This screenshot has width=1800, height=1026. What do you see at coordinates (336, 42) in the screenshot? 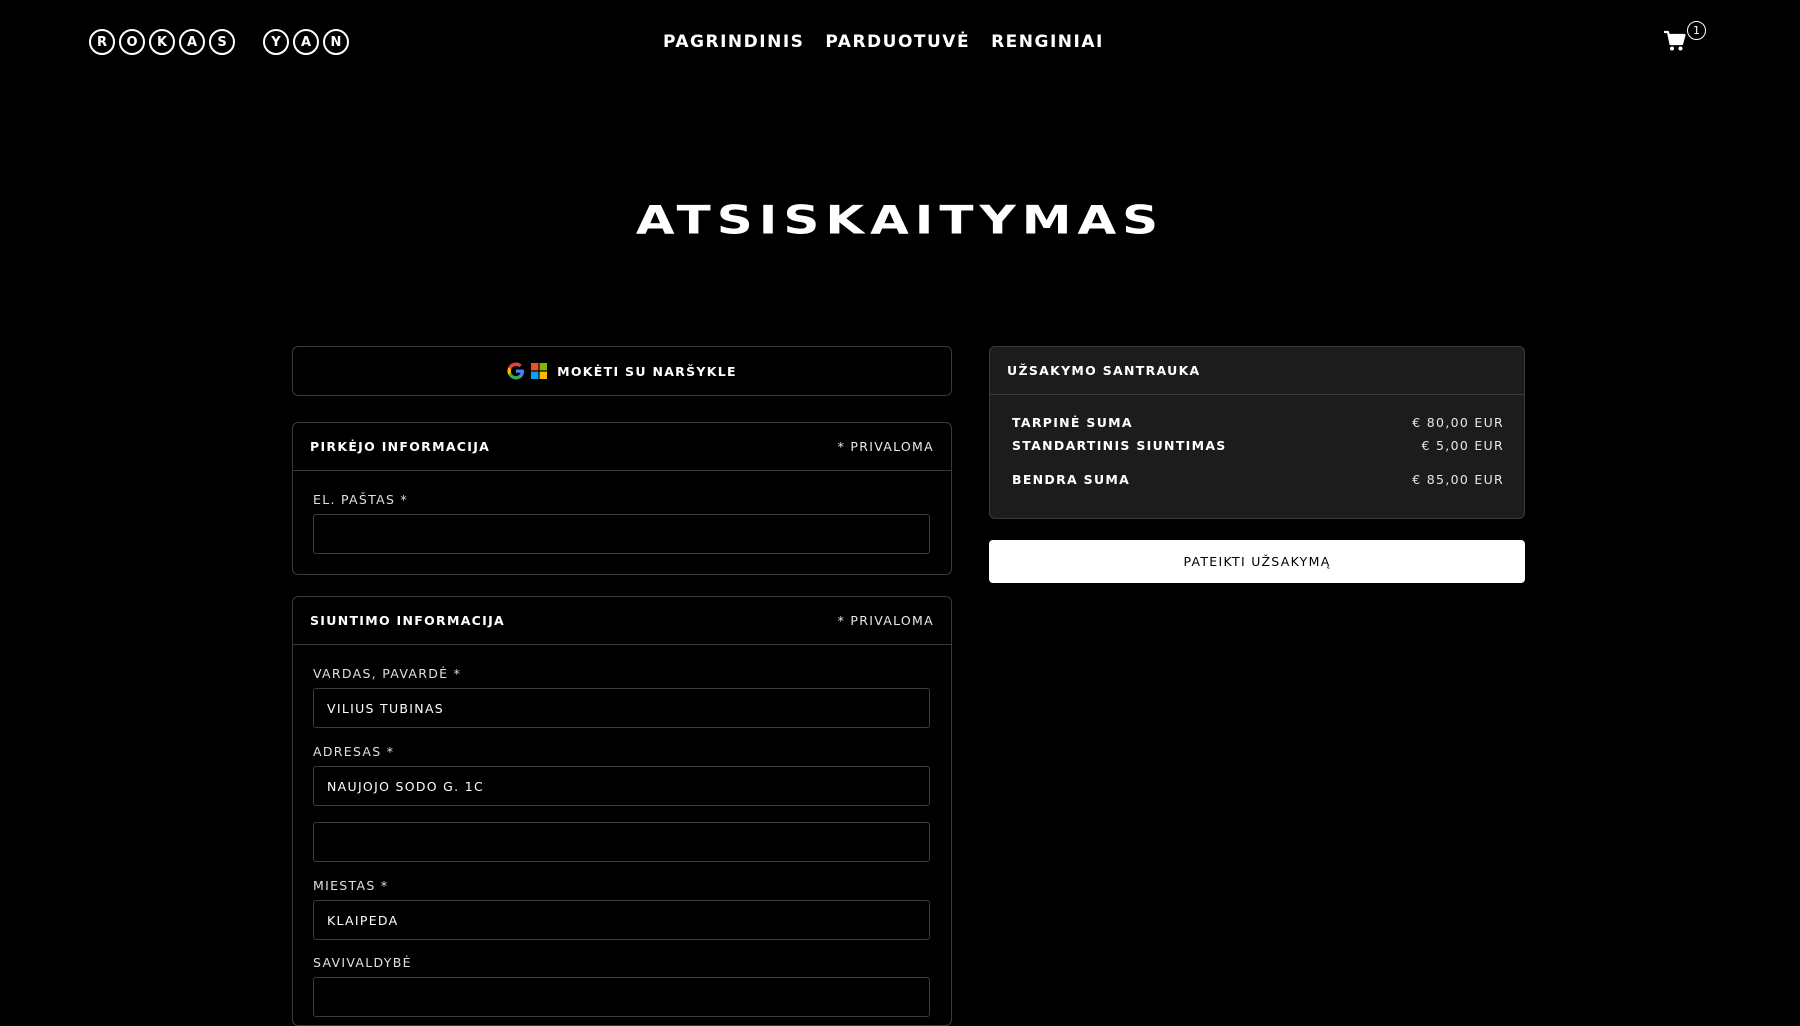
I see `logo-letter: N` at bounding box center [336, 42].